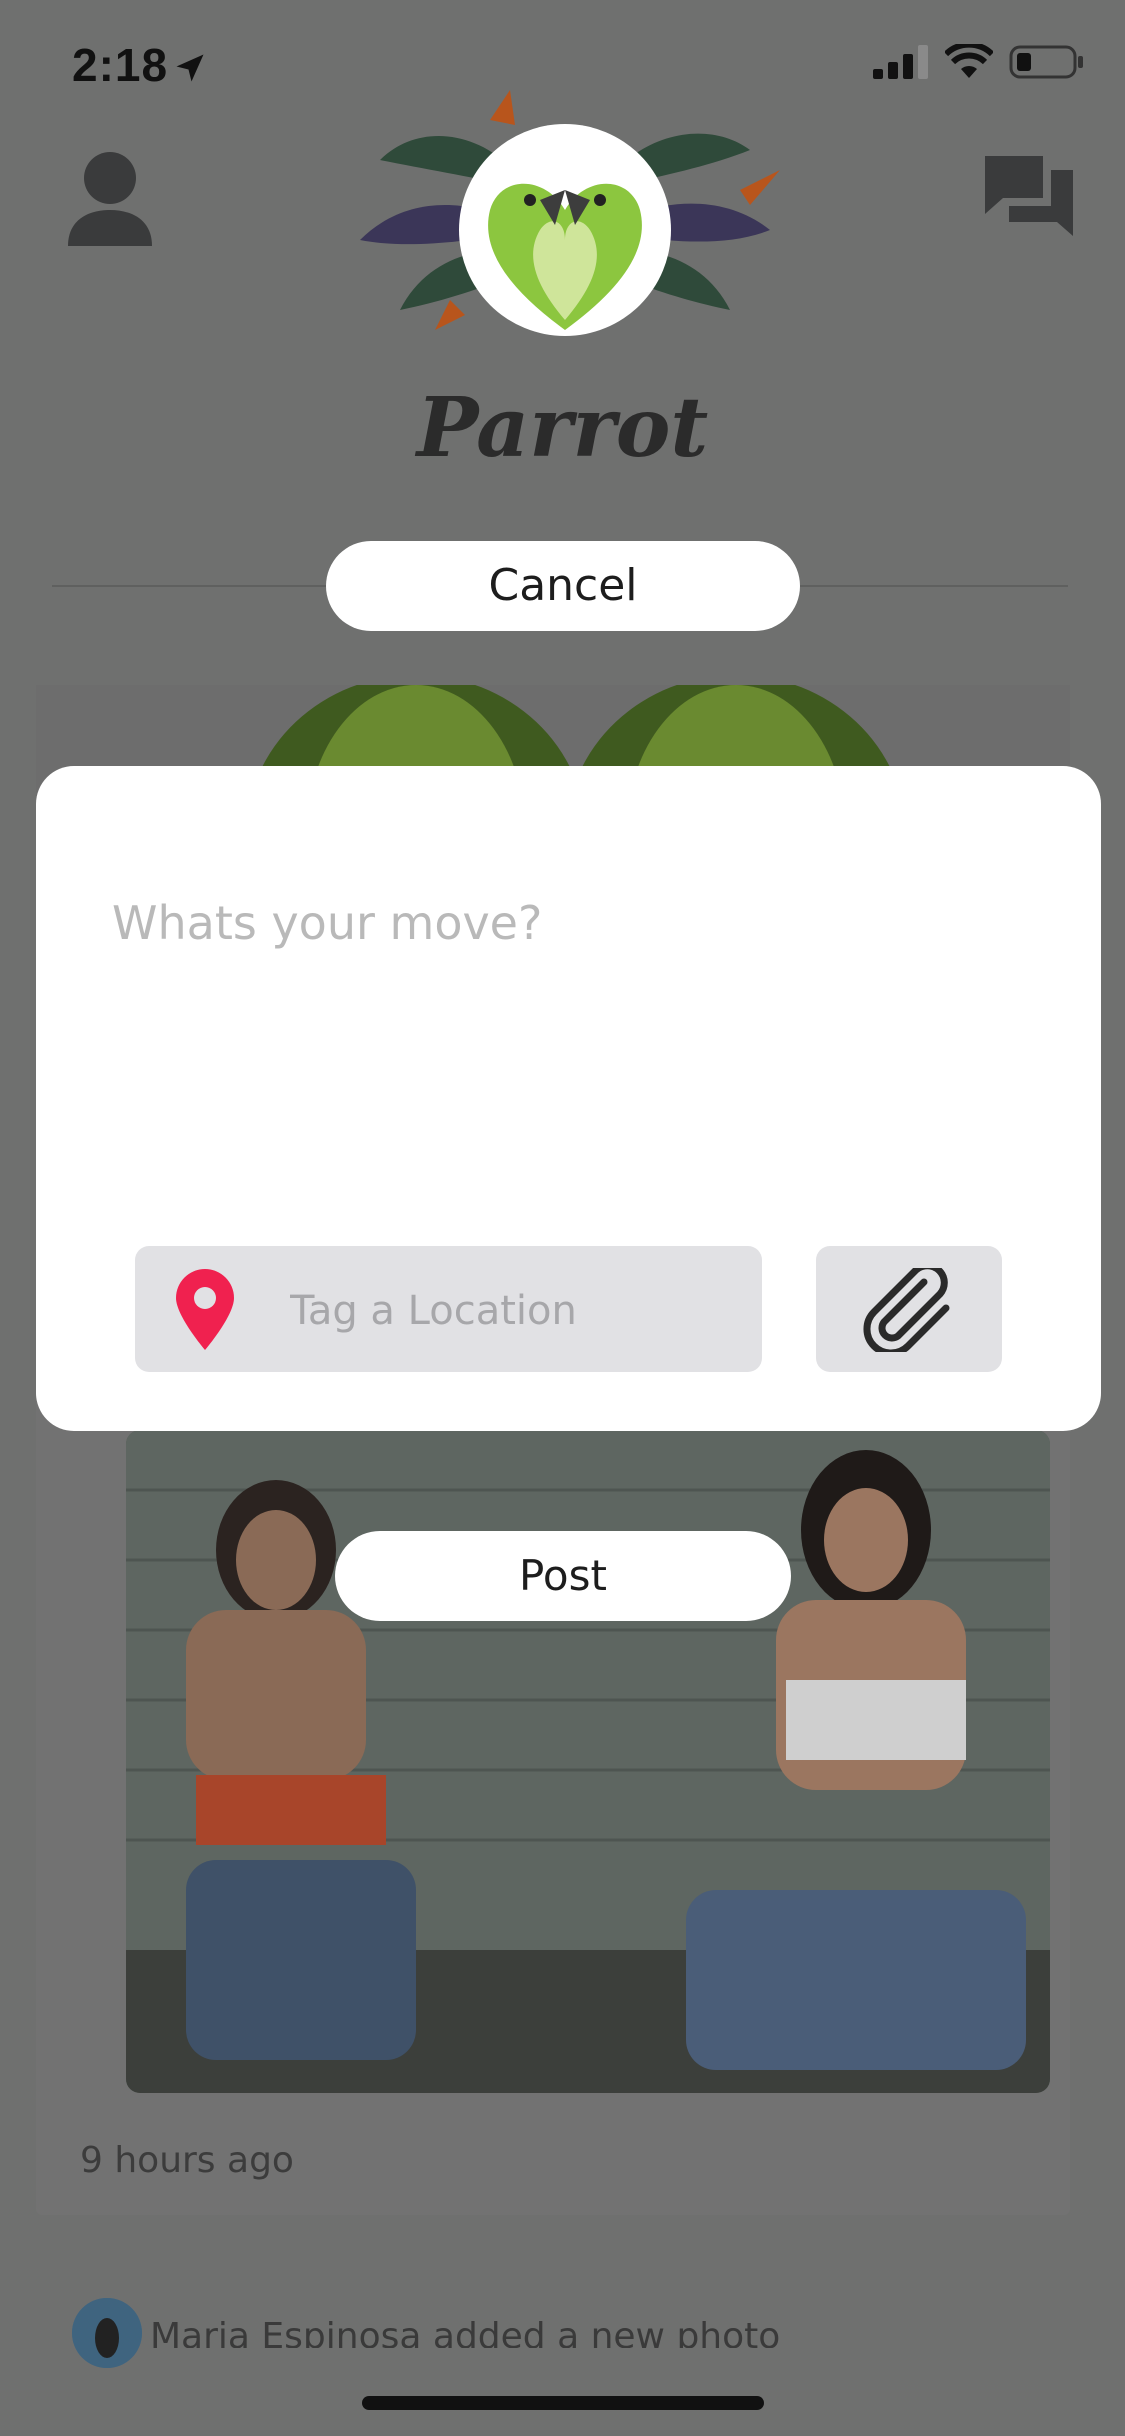  I want to click on feed-next-item-text: Maria Espinosa added a new photo, so click(465, 2332).